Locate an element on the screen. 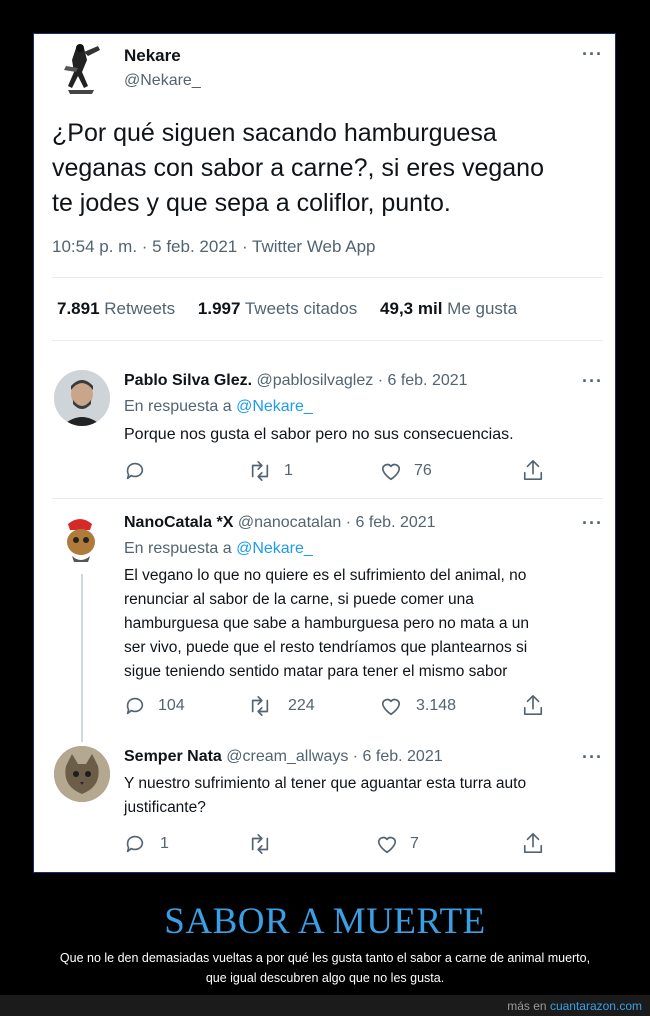 This screenshot has height=1016, width=650. reply-author-name: NanoCatala *X is located at coordinates (178, 522).